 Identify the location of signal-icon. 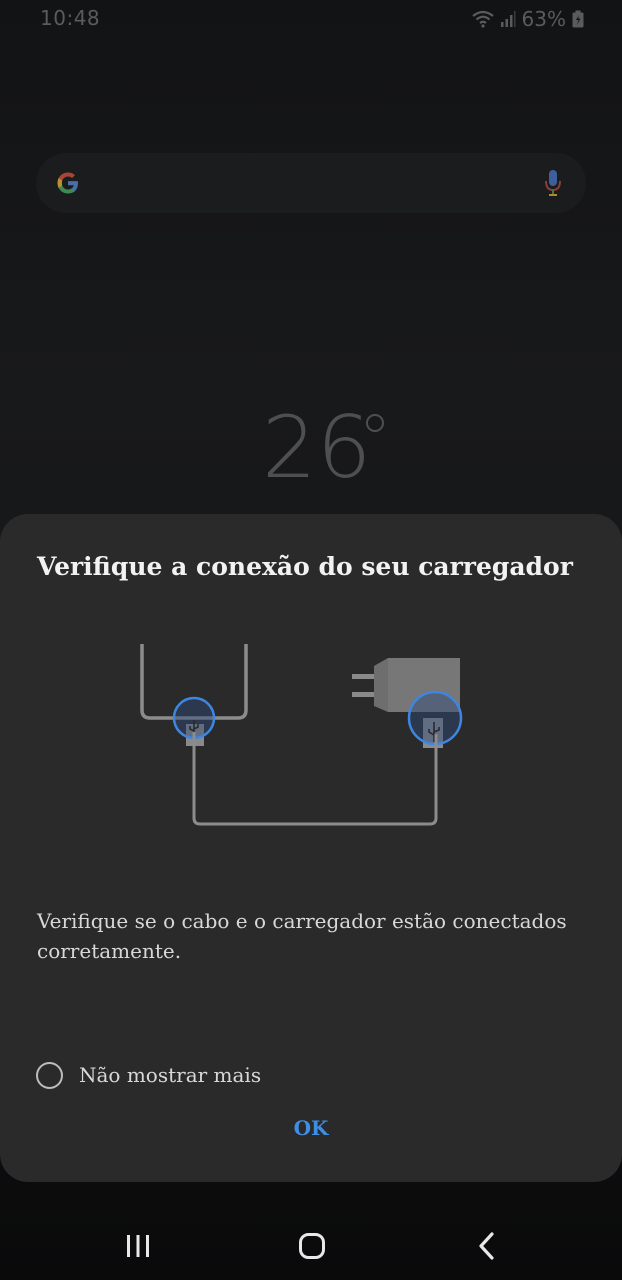
(508, 19).